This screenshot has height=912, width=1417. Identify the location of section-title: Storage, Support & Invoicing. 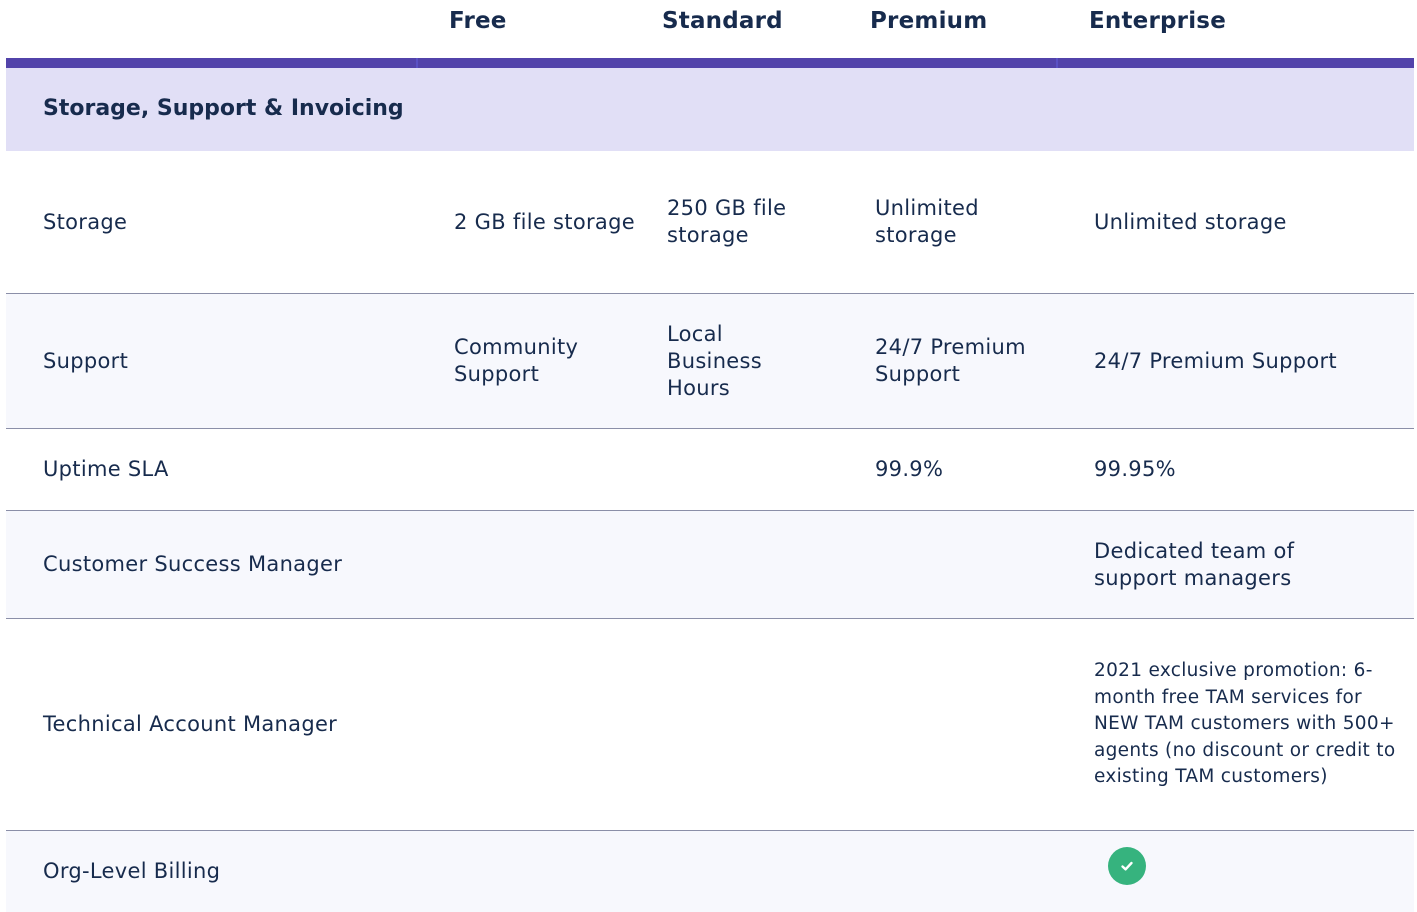
(223, 108).